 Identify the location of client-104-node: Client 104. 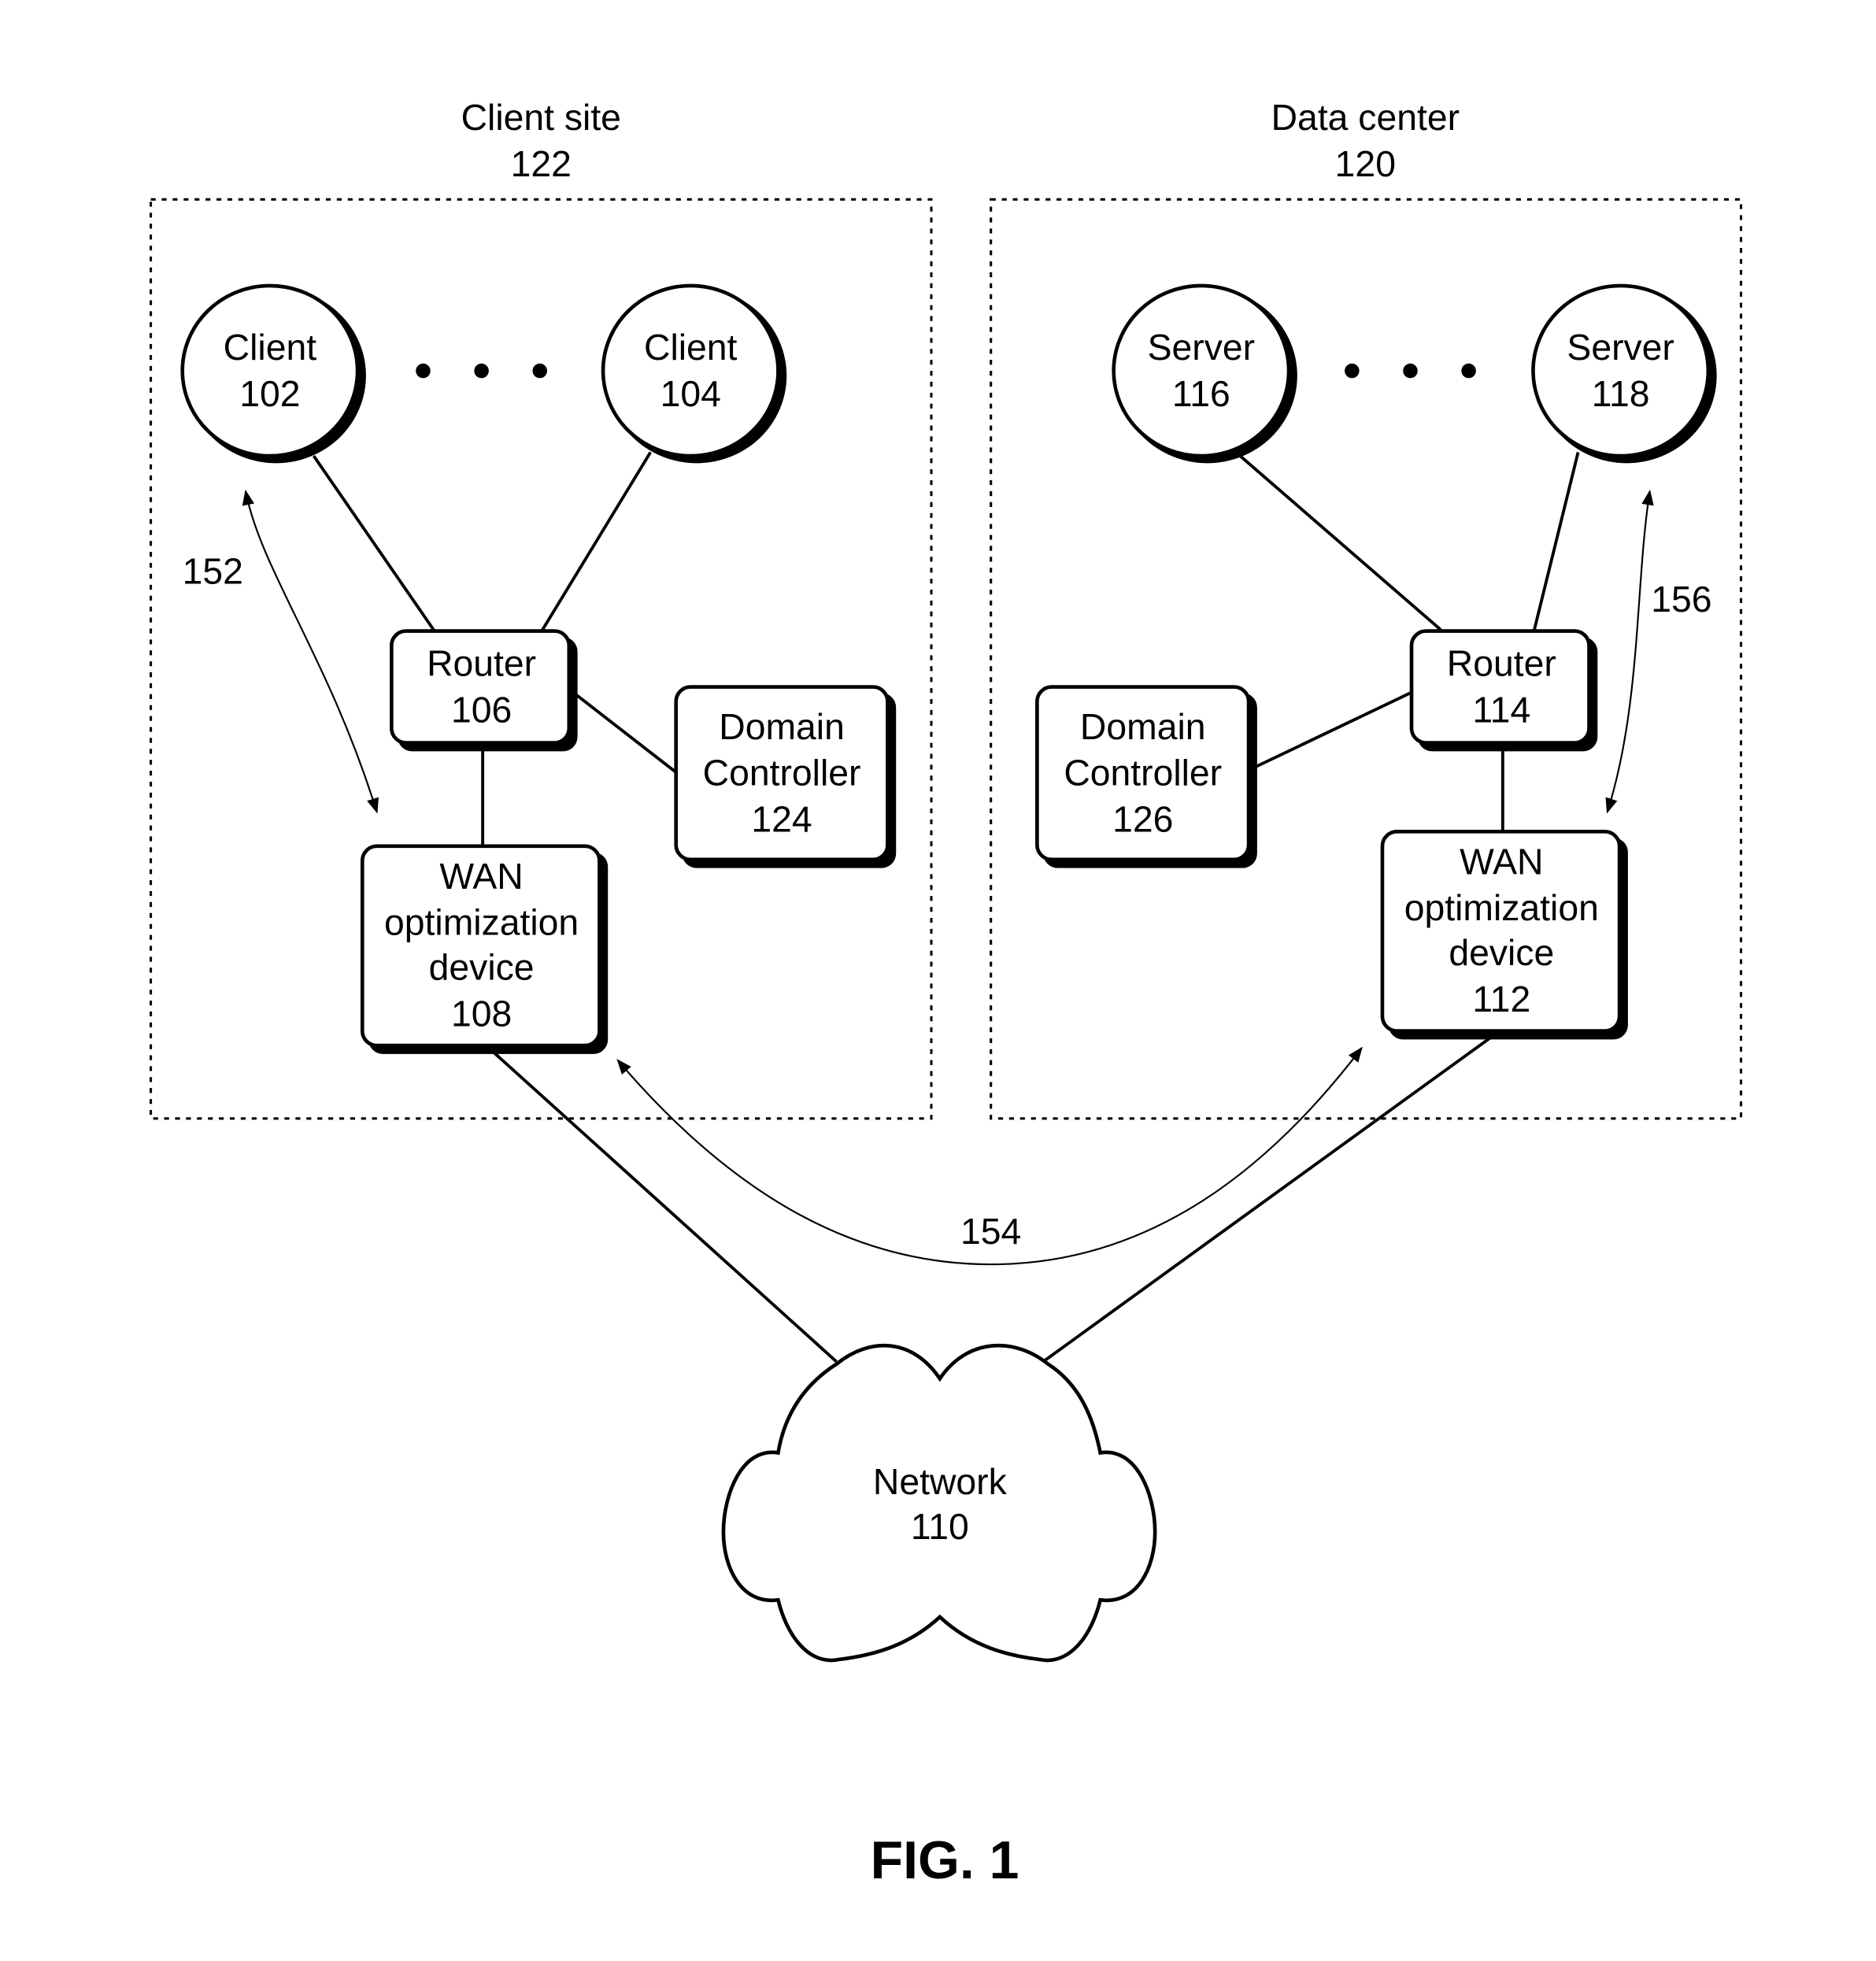
(694, 373).